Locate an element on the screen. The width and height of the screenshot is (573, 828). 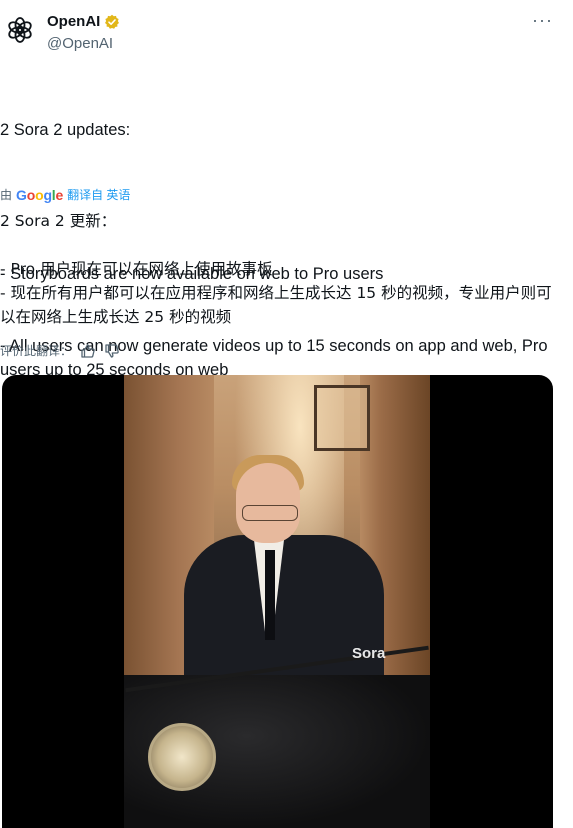
translated-from-link: 翻译自 英语 is located at coordinates (98, 194).